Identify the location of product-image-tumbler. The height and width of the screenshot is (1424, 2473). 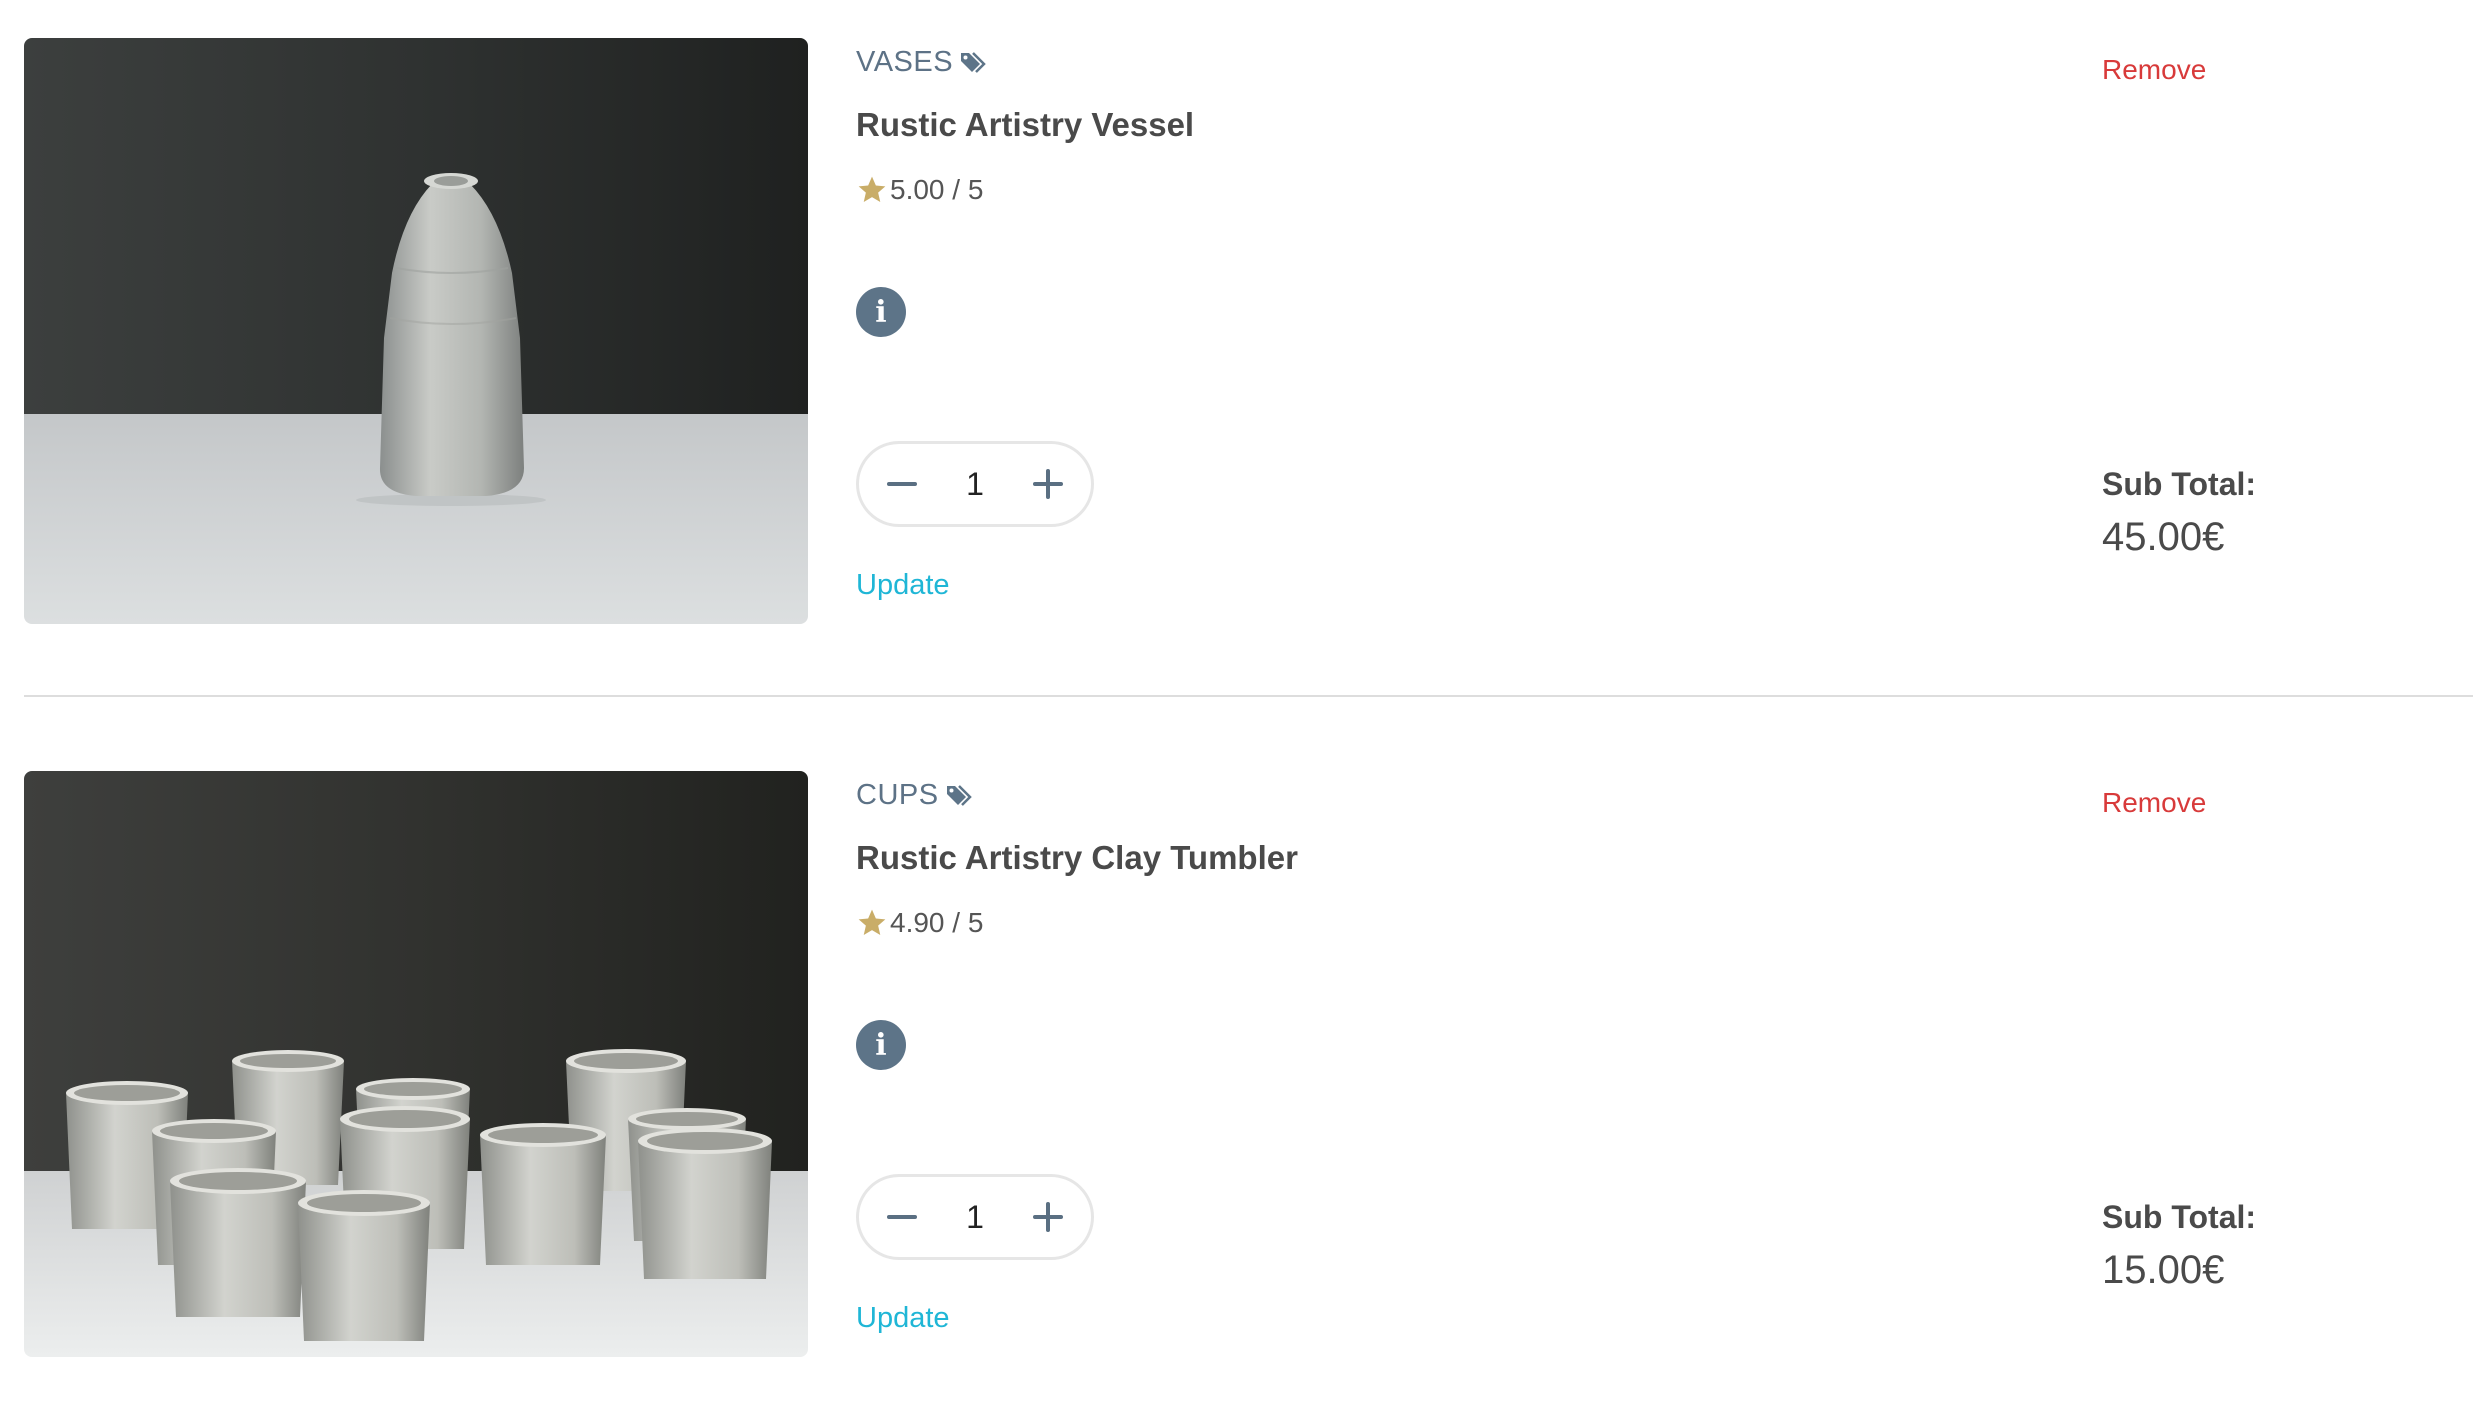
(416, 1064).